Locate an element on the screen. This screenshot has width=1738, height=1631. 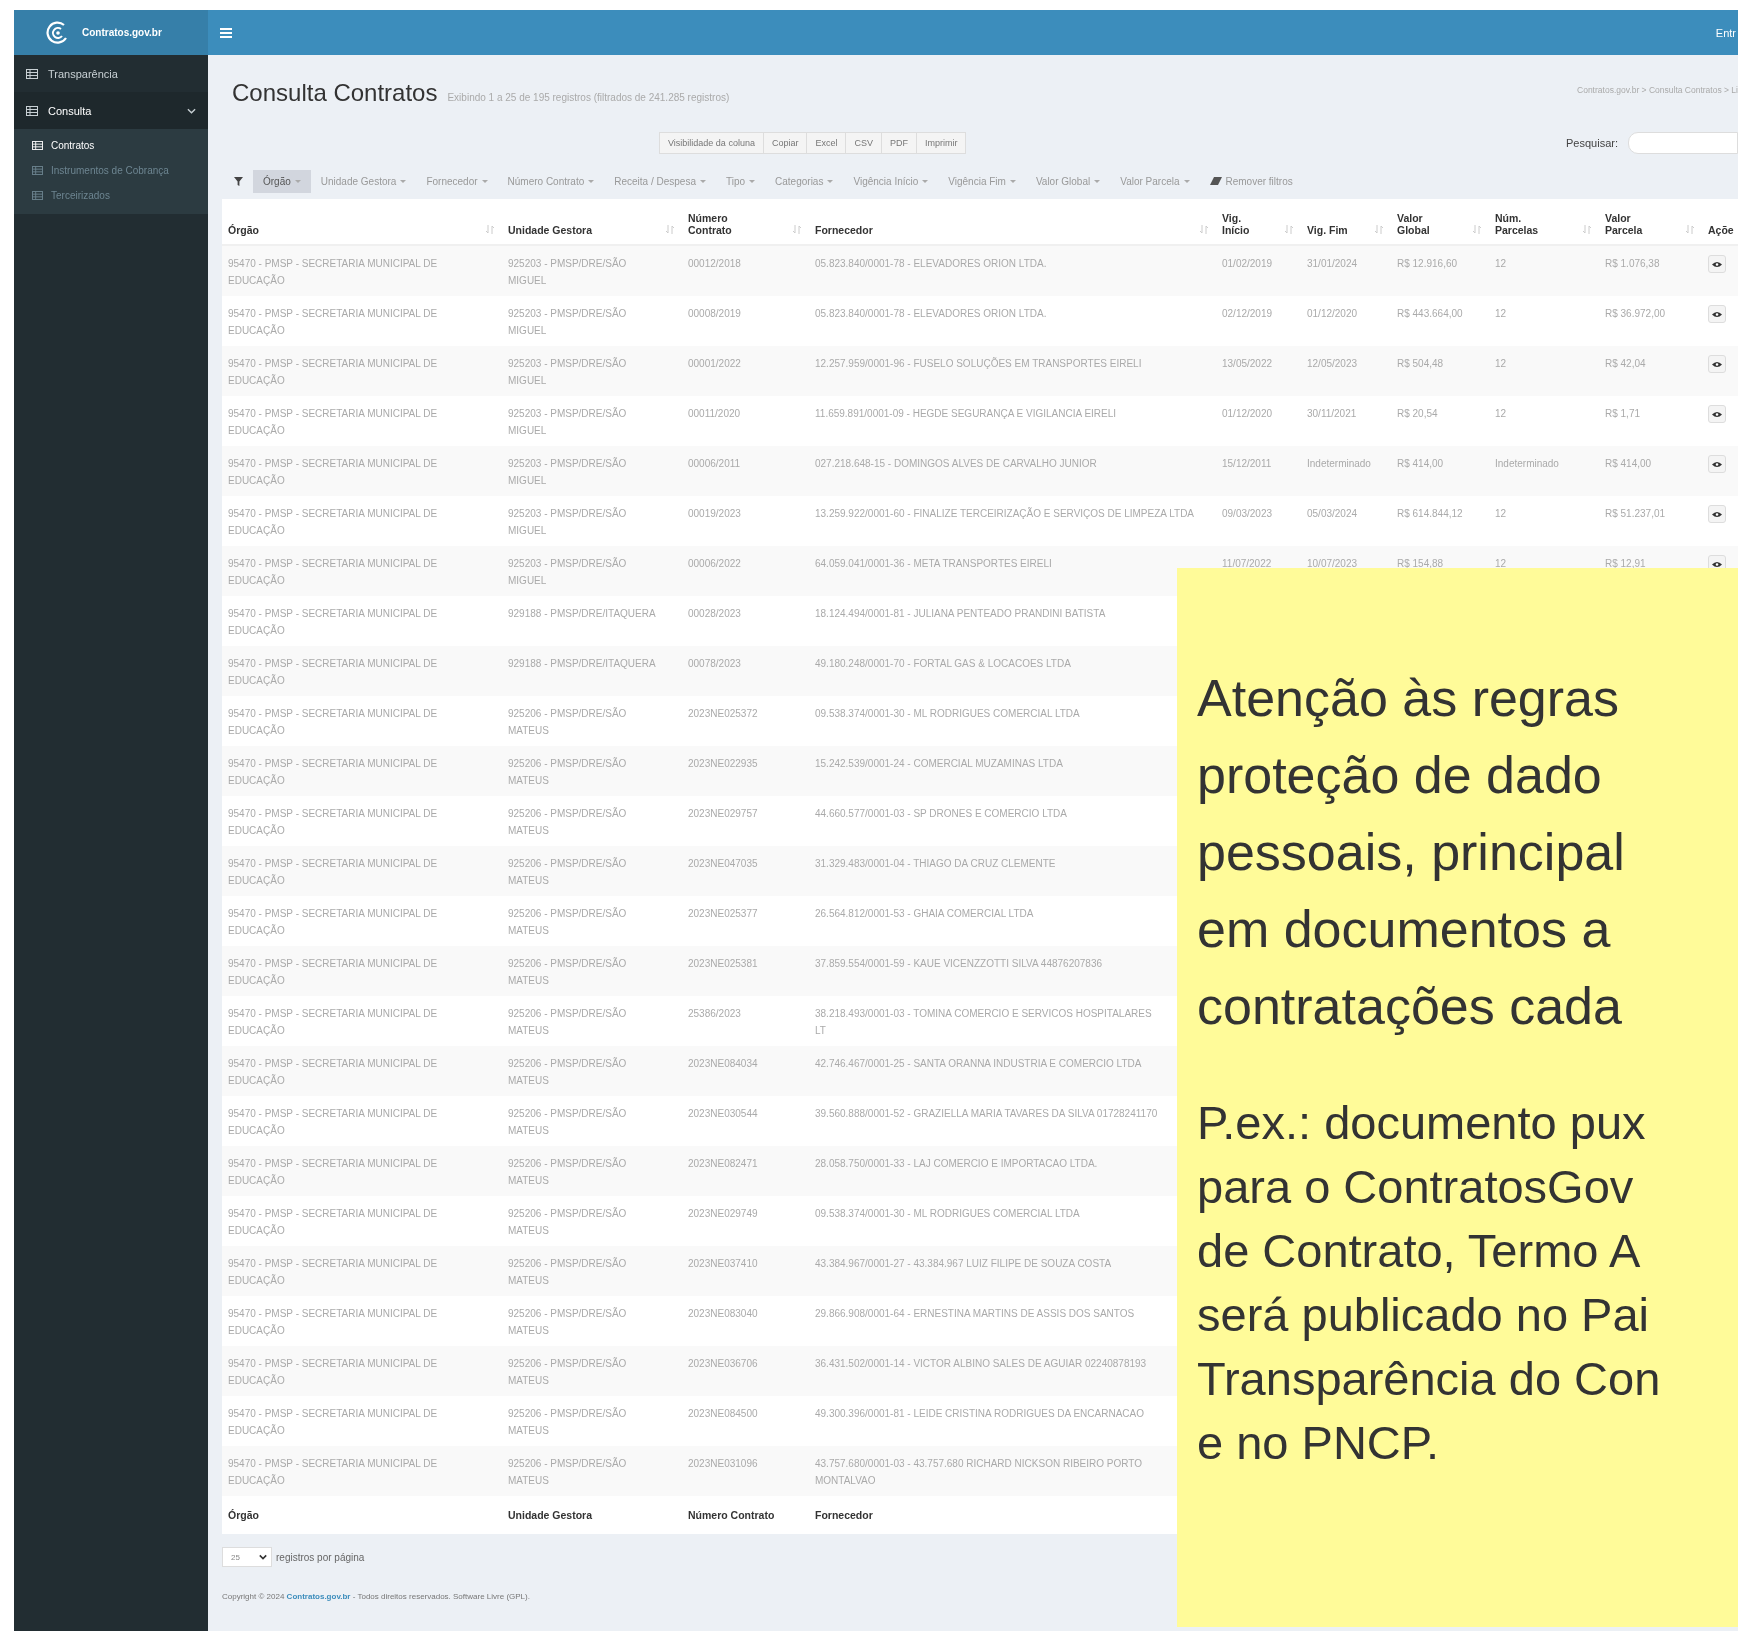
export-button: CSV is located at coordinates (863, 143).